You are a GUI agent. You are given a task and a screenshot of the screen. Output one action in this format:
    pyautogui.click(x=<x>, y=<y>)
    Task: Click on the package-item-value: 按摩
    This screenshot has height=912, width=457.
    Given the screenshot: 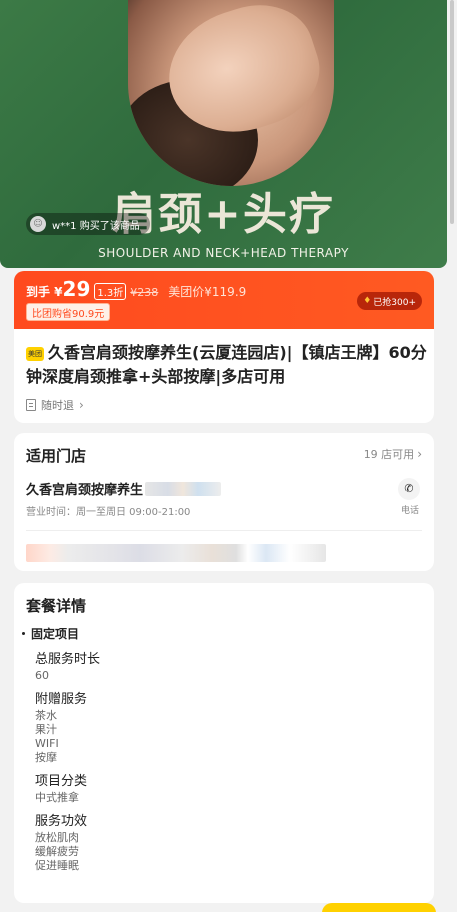 What is the action you would take?
    pyautogui.click(x=46, y=757)
    